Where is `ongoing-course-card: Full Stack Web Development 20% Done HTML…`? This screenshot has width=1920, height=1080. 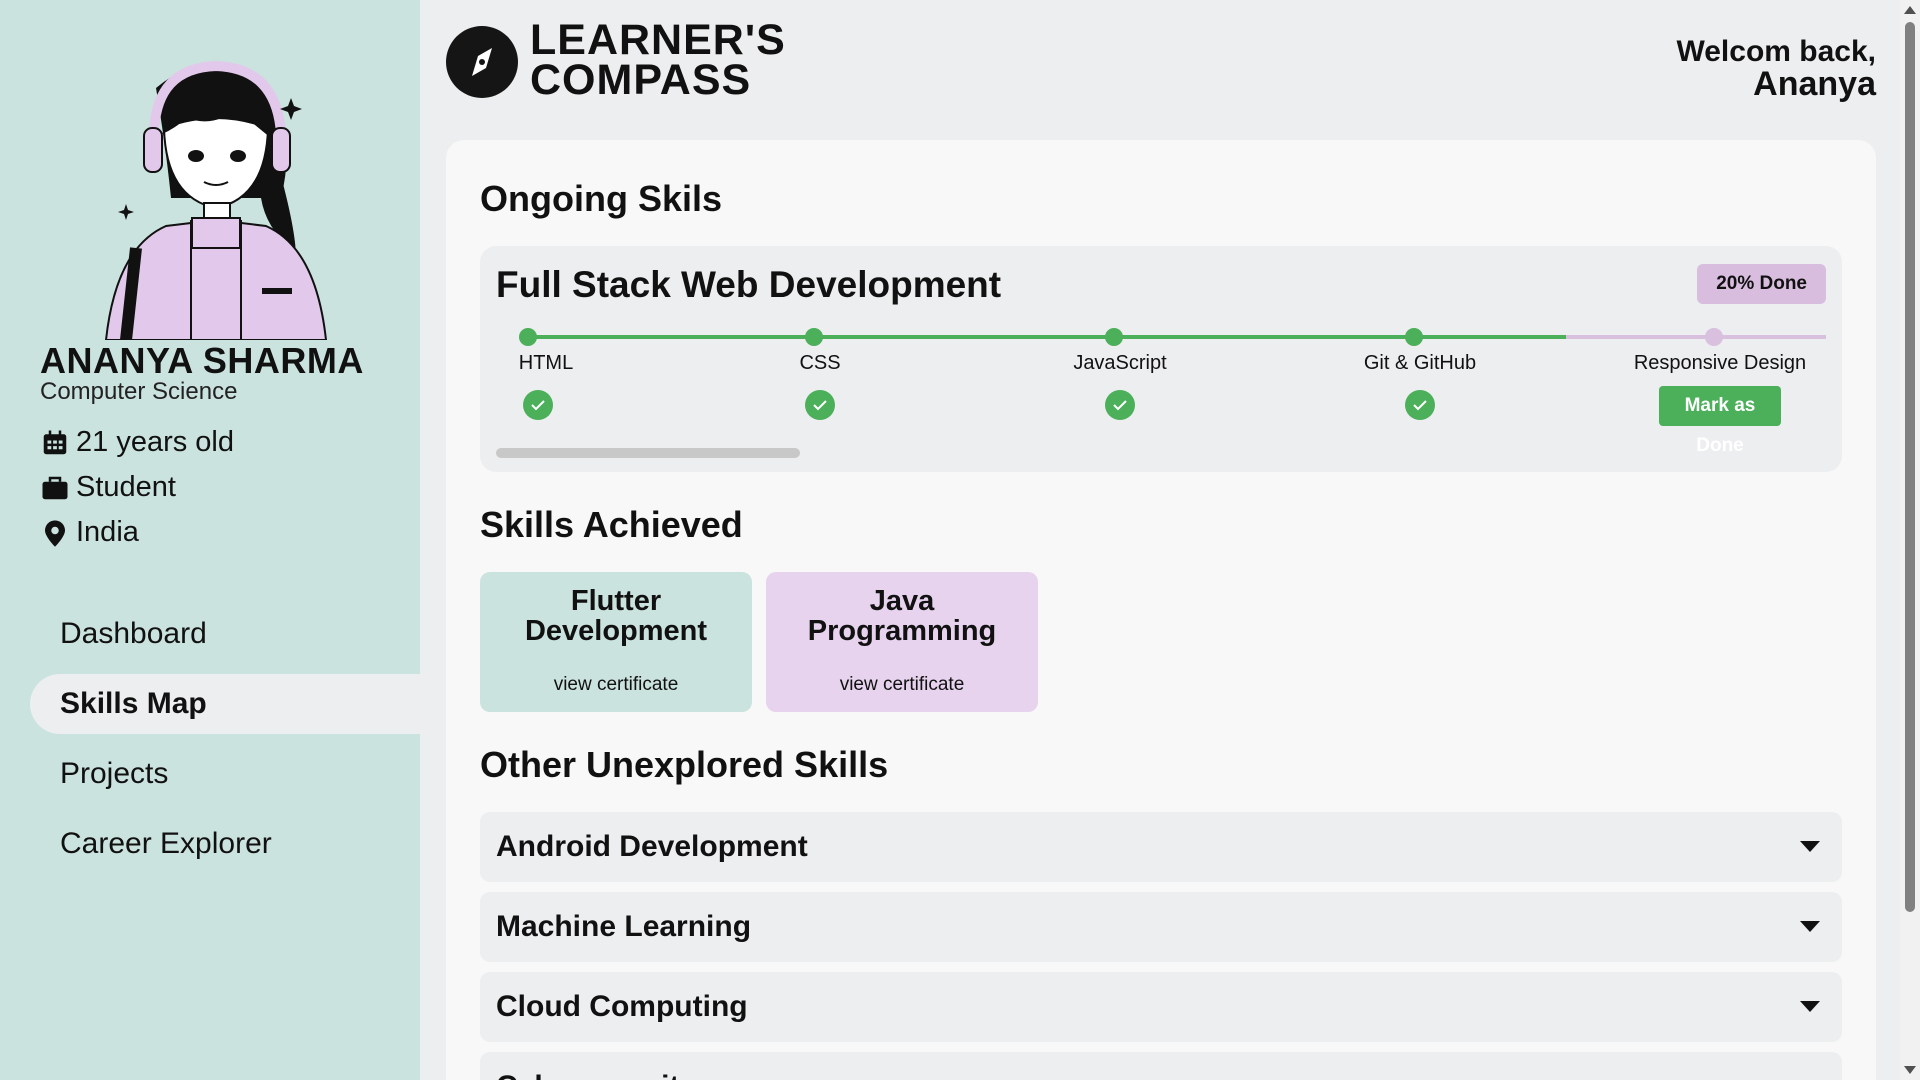
ongoing-course-card: Full Stack Web Development 20% Done HTML… is located at coordinates (1161, 359).